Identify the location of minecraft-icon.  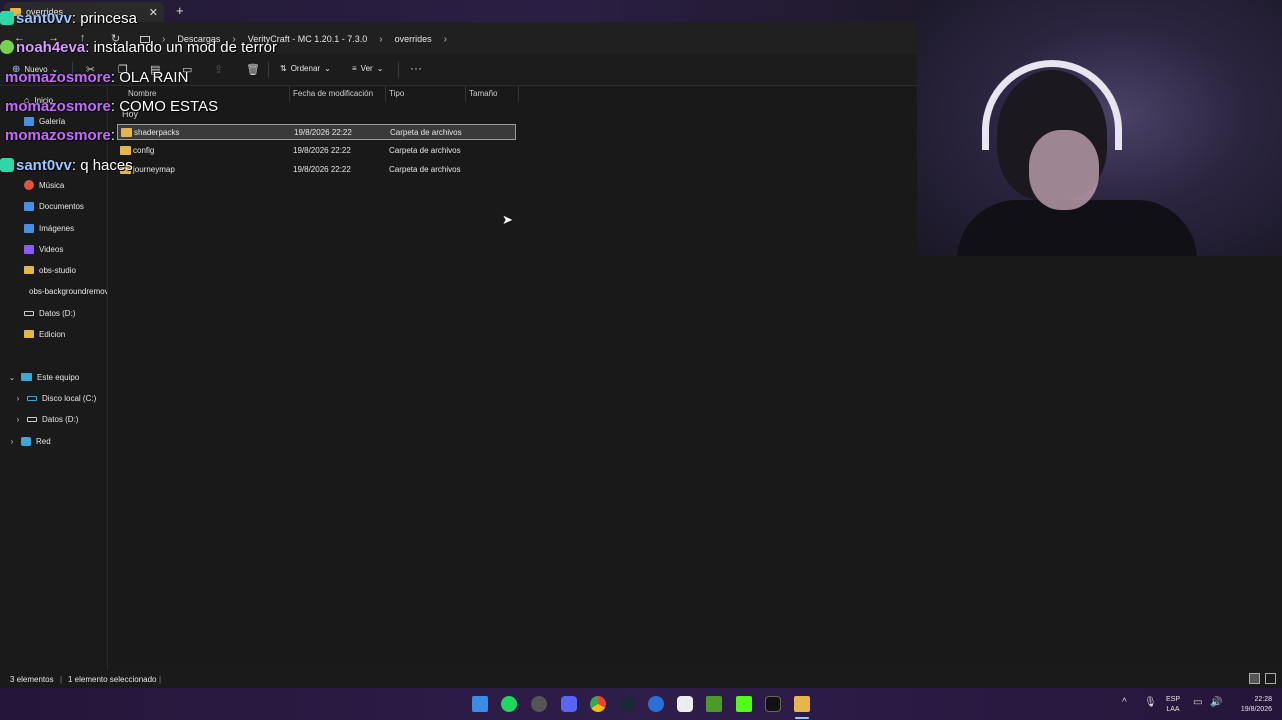
(714, 704).